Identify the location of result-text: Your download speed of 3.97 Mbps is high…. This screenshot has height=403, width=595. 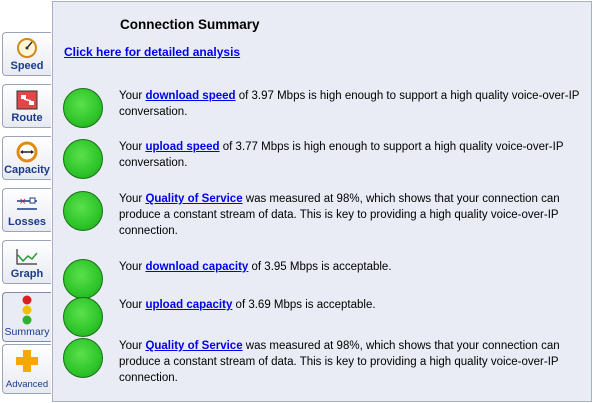
(349, 104).